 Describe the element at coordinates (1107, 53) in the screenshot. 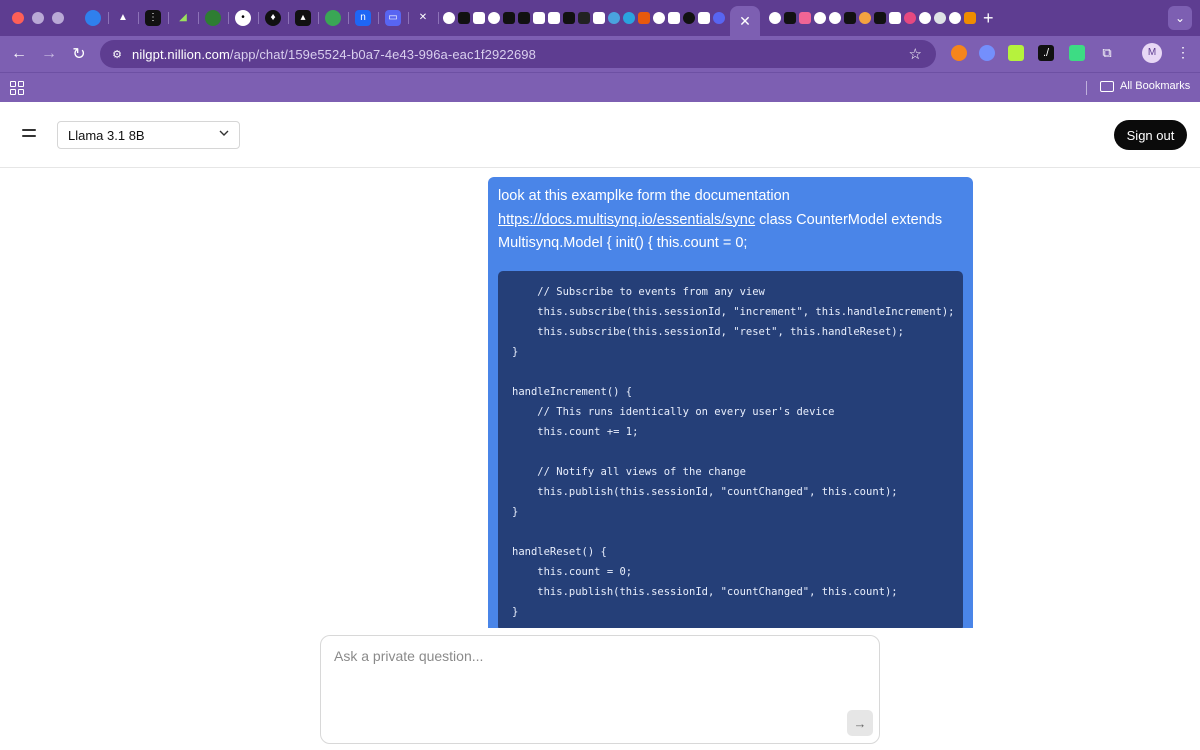

I see `extensions-menu-button: ⧉` at that location.